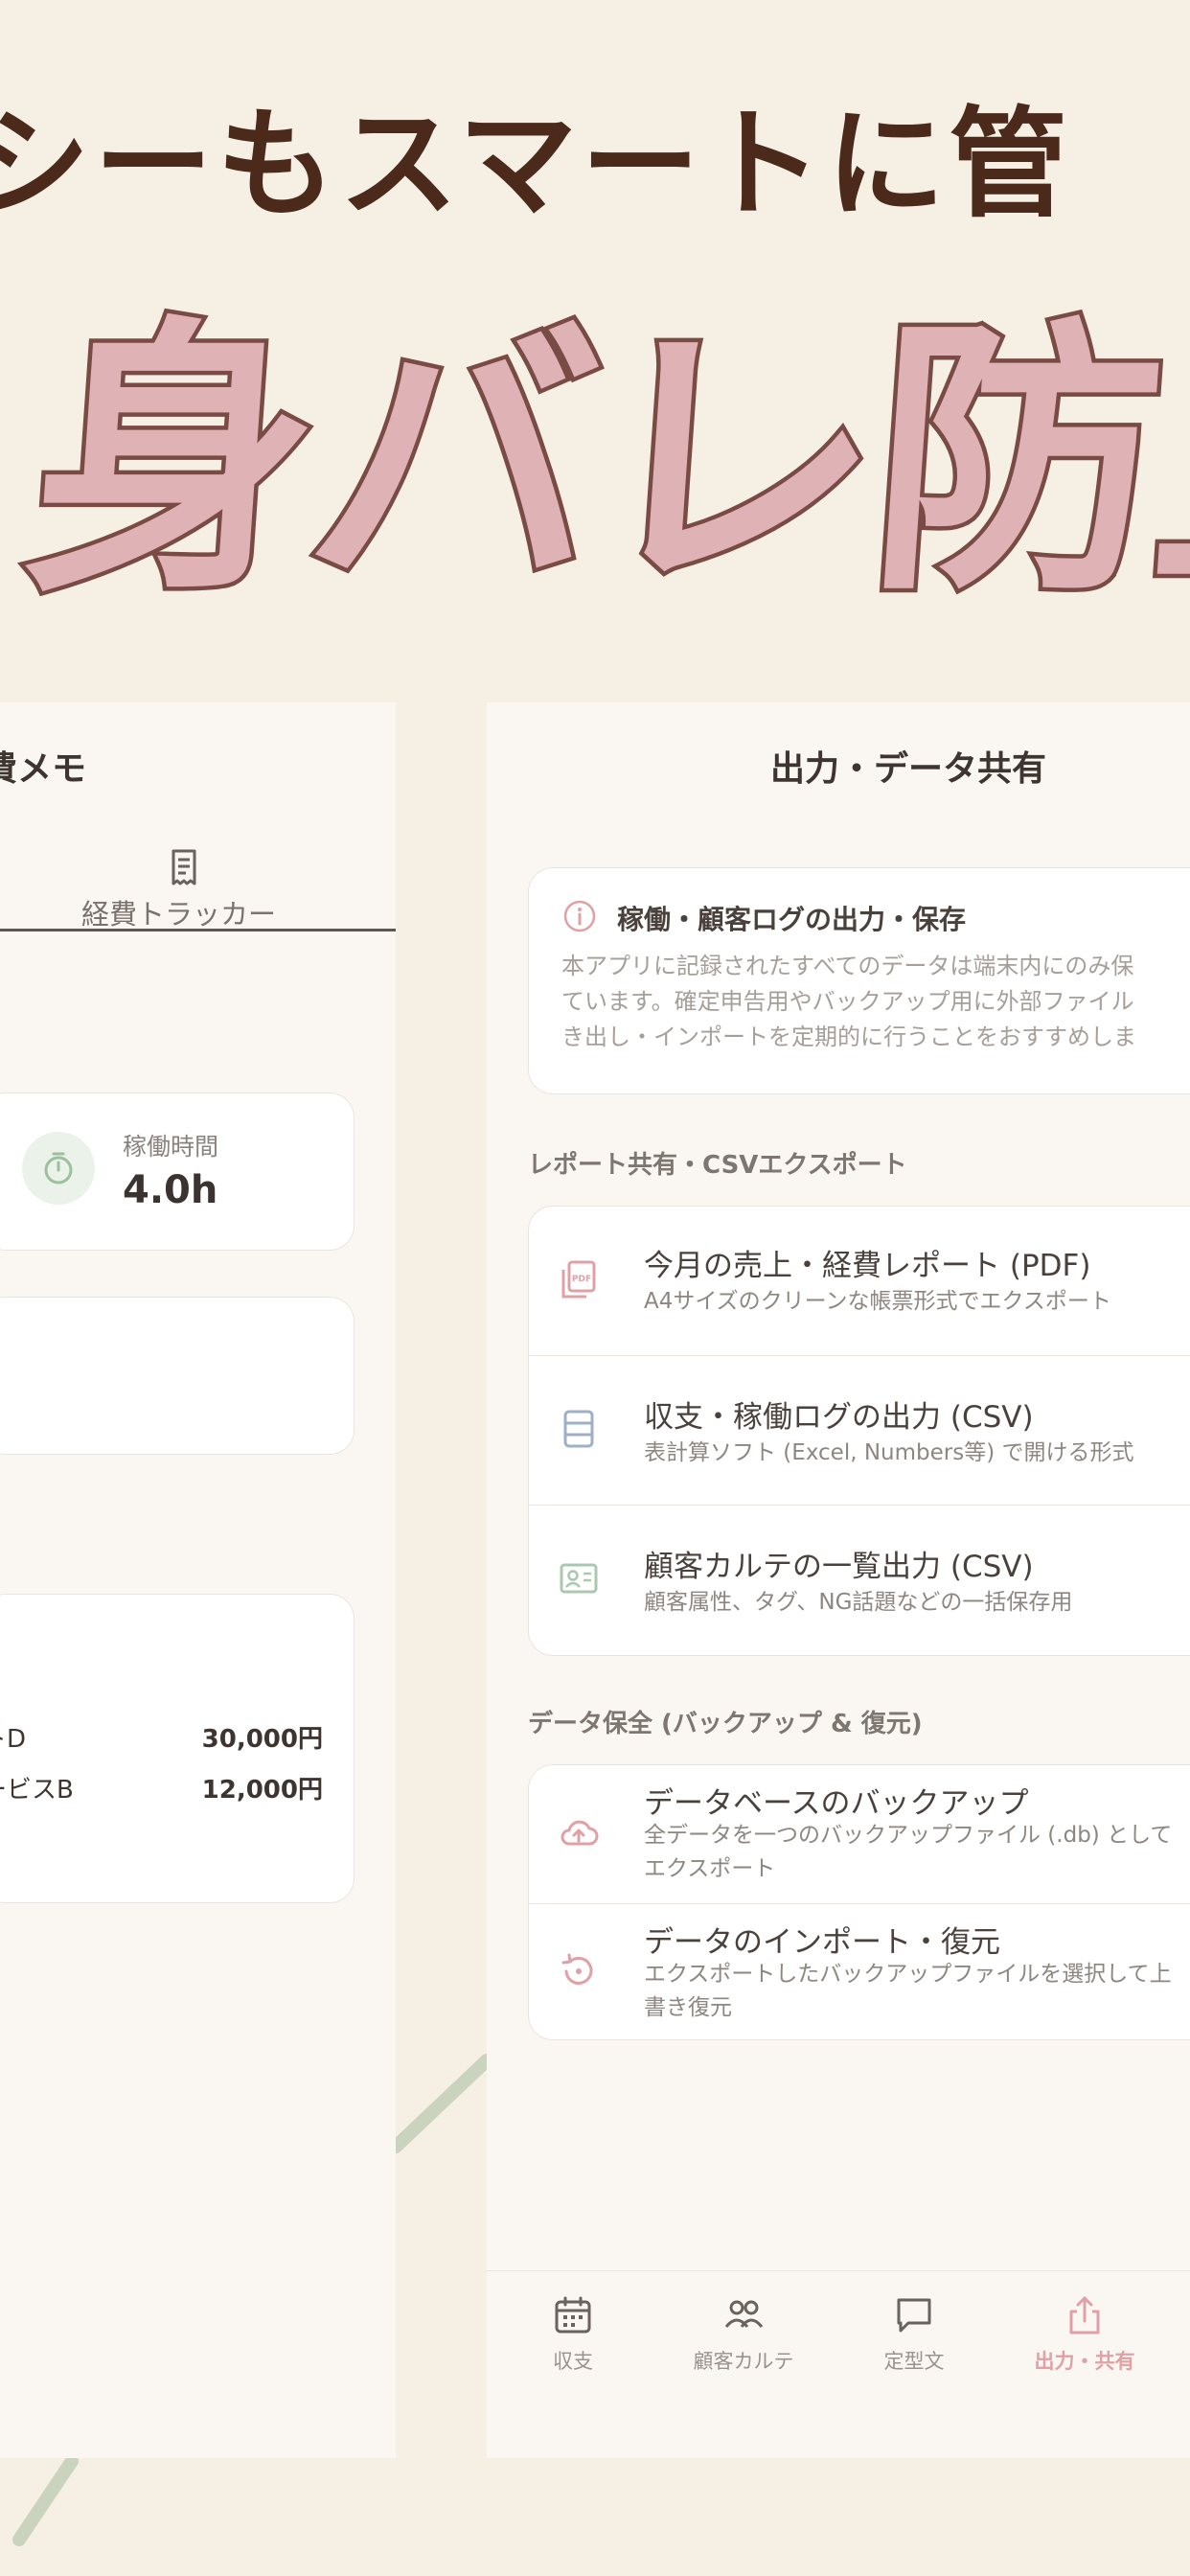 The width and height of the screenshot is (1190, 2576). I want to click on nav-tab-customers: 顧客カルテ, so click(744, 2328).